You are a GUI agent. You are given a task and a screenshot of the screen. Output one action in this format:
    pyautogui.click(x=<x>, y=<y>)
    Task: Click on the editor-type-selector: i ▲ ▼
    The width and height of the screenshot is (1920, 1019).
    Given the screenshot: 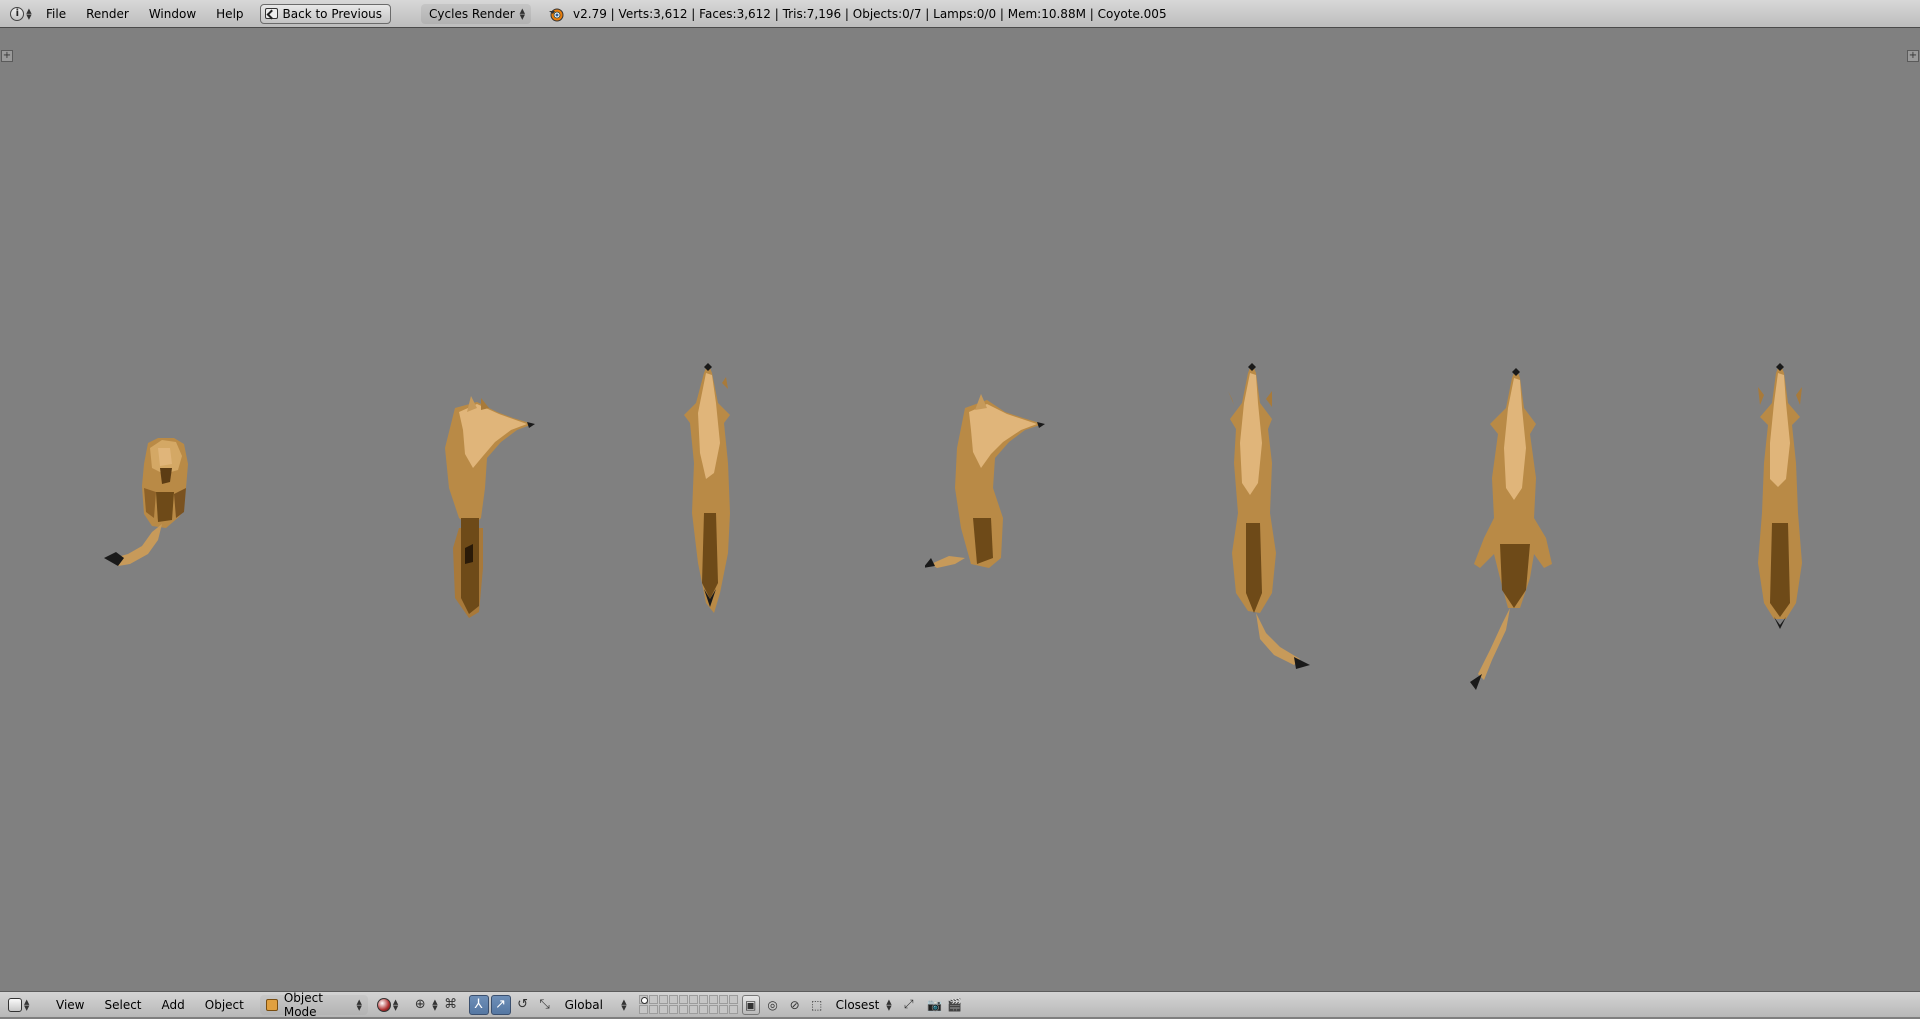 What is the action you would take?
    pyautogui.click(x=21, y=14)
    